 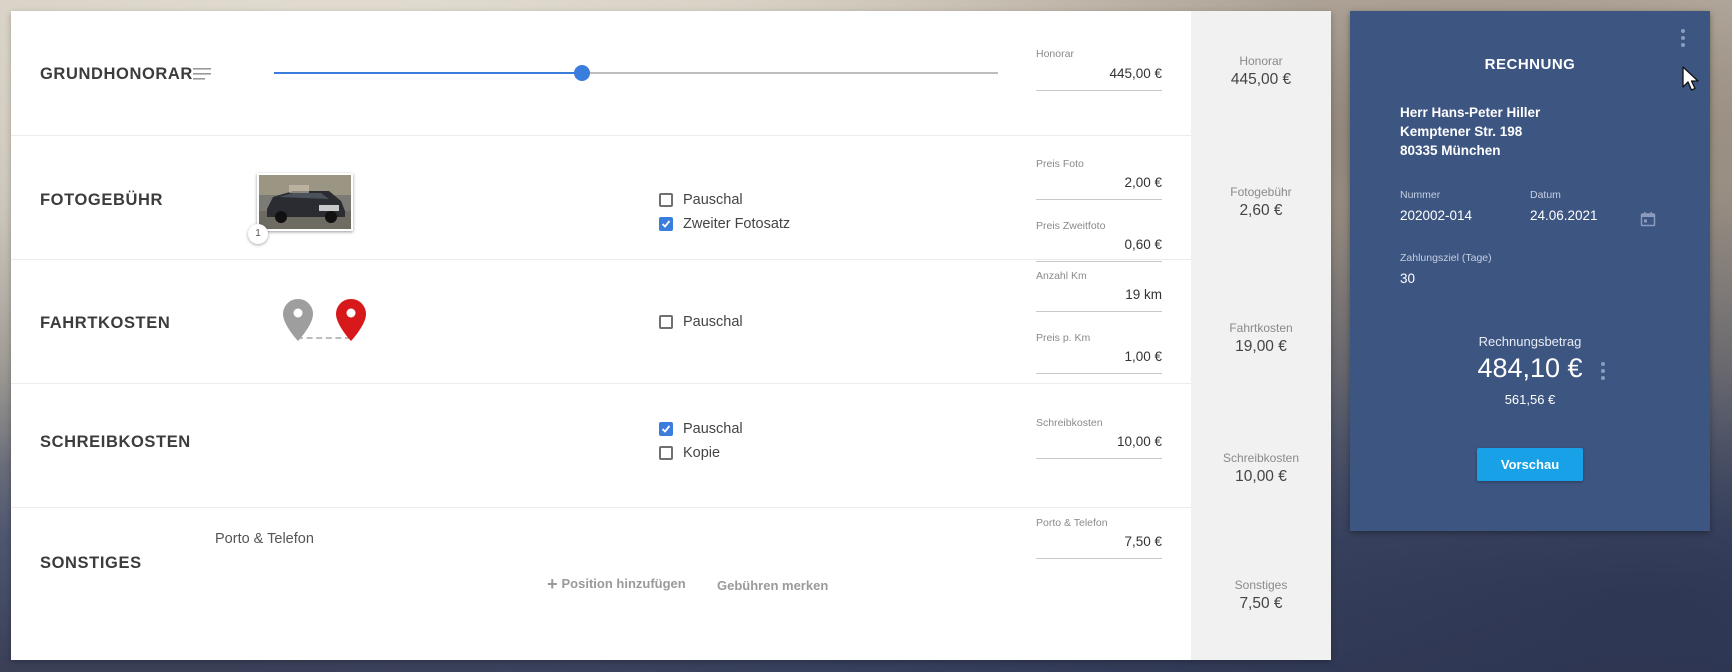 I want to click on field-value: 10,00 €, so click(x=1139, y=441).